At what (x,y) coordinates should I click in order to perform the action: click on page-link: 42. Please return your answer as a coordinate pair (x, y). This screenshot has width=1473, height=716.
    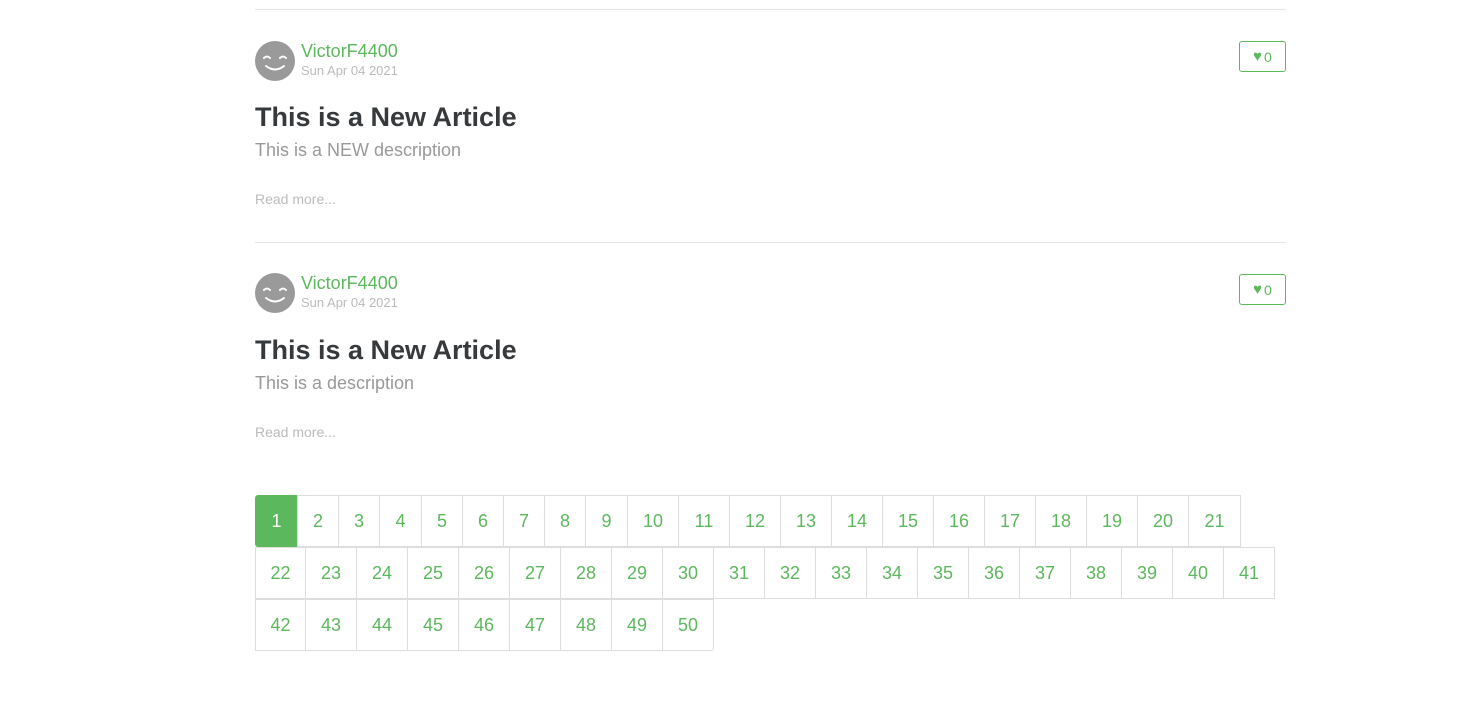
    Looking at the image, I should click on (280, 625).